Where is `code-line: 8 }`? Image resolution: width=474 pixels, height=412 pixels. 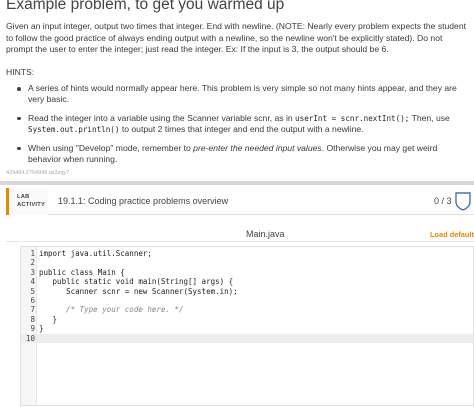 code-line: 8 } is located at coordinates (247, 319).